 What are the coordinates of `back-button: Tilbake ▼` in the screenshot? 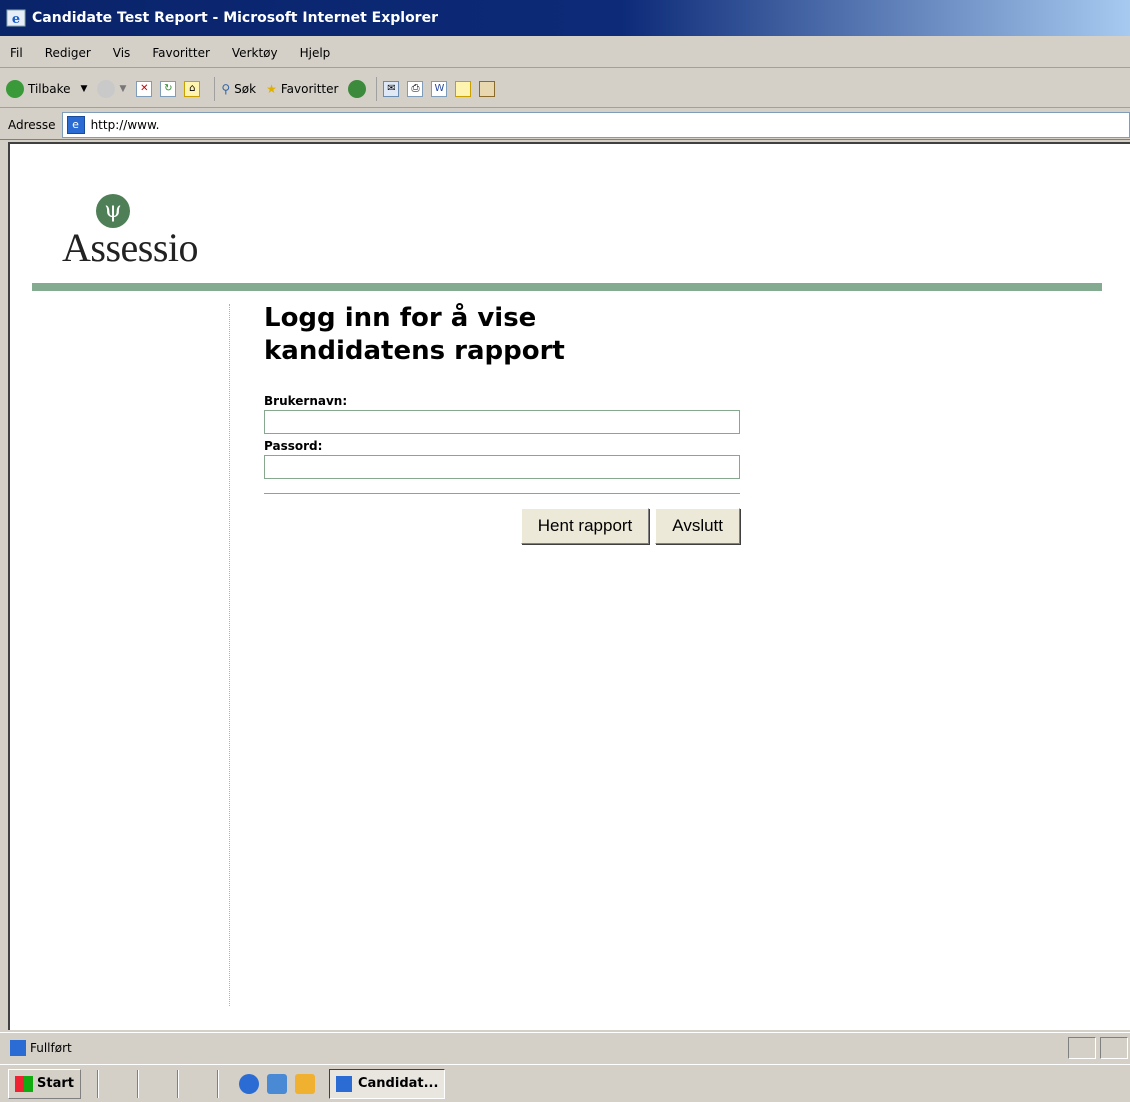 It's located at (47, 88).